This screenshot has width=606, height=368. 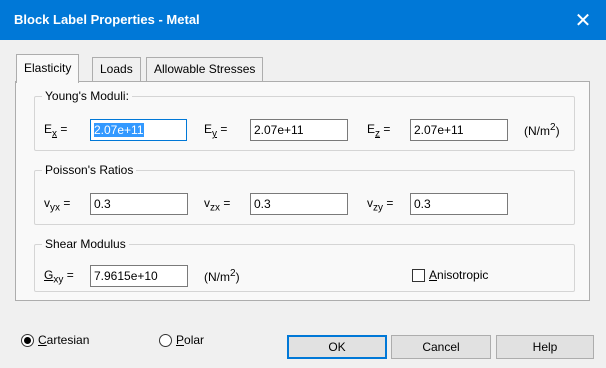 I want to click on tab-loads: Loads, so click(x=116, y=69).